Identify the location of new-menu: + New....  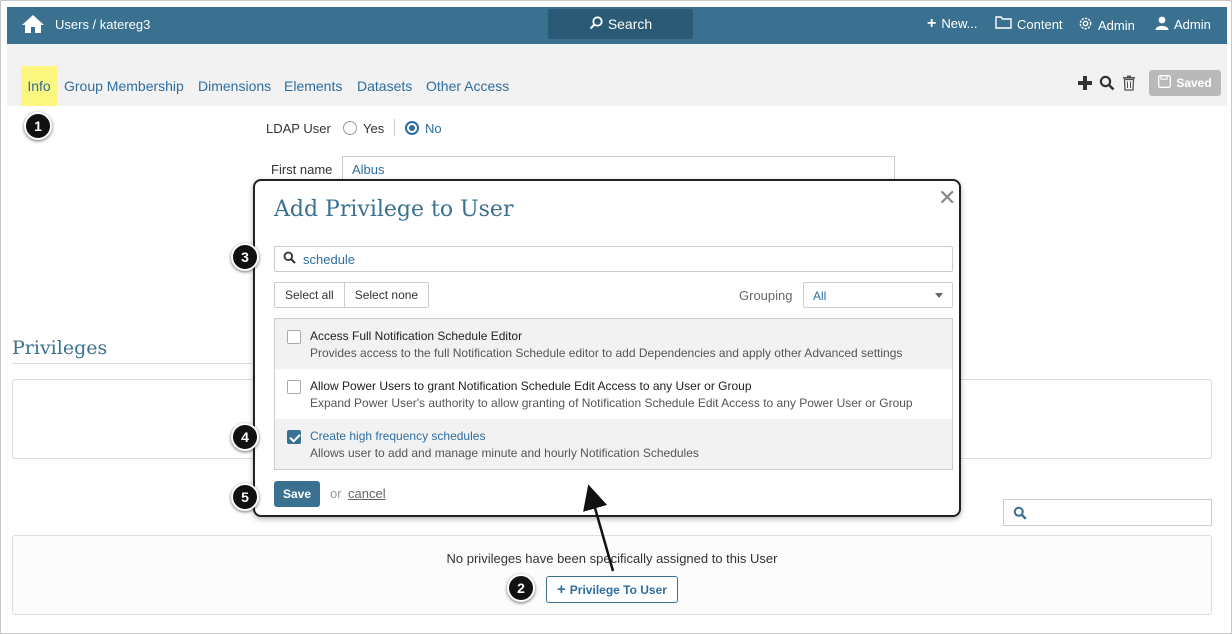
(952, 23).